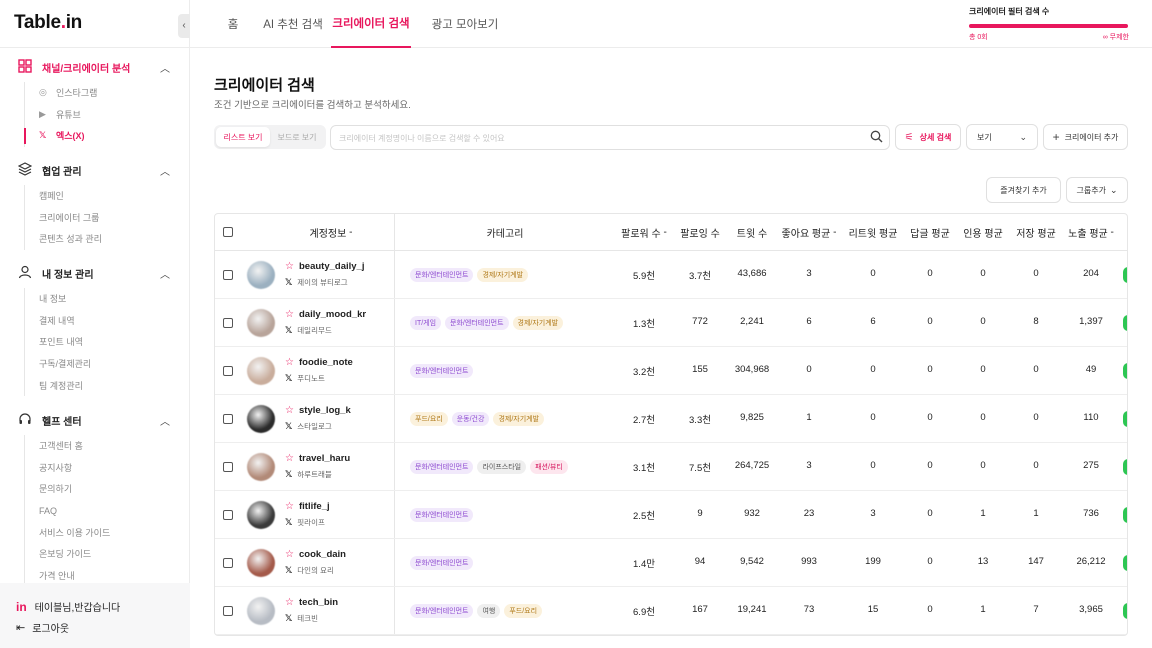  Describe the element at coordinates (599, 138) in the screenshot. I see `search-input` at that location.